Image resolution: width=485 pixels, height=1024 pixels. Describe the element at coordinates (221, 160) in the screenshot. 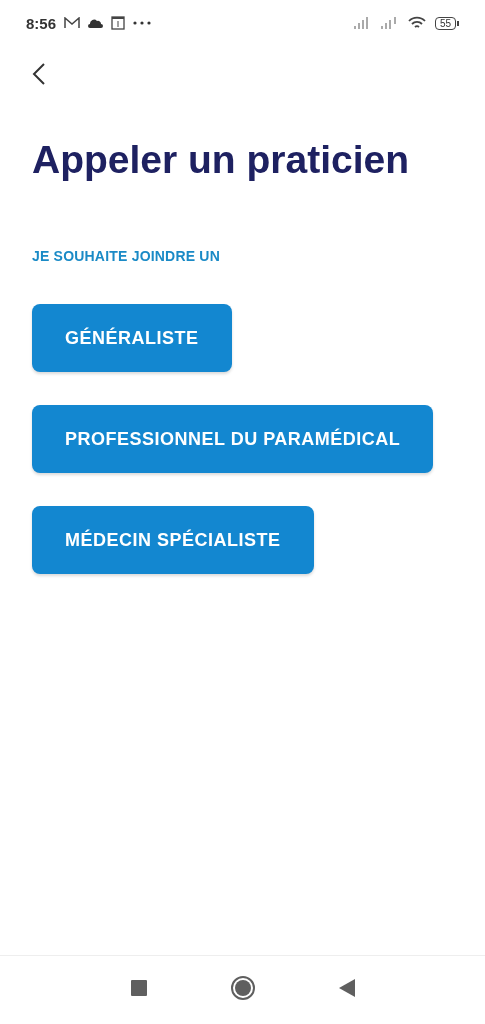

I see `page-title: Appeler un praticien` at that location.